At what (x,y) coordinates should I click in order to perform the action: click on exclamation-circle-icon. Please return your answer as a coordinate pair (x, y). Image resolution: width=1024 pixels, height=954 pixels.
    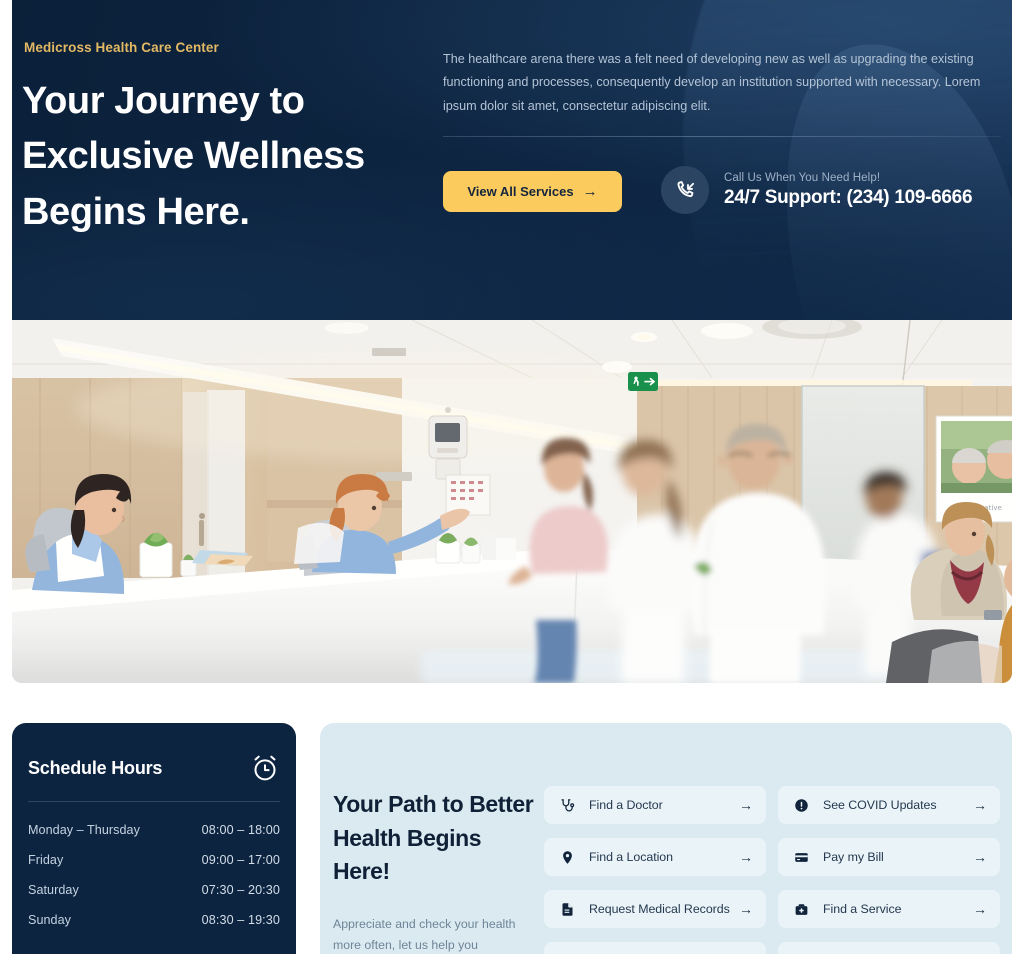
    Looking at the image, I should click on (801, 805).